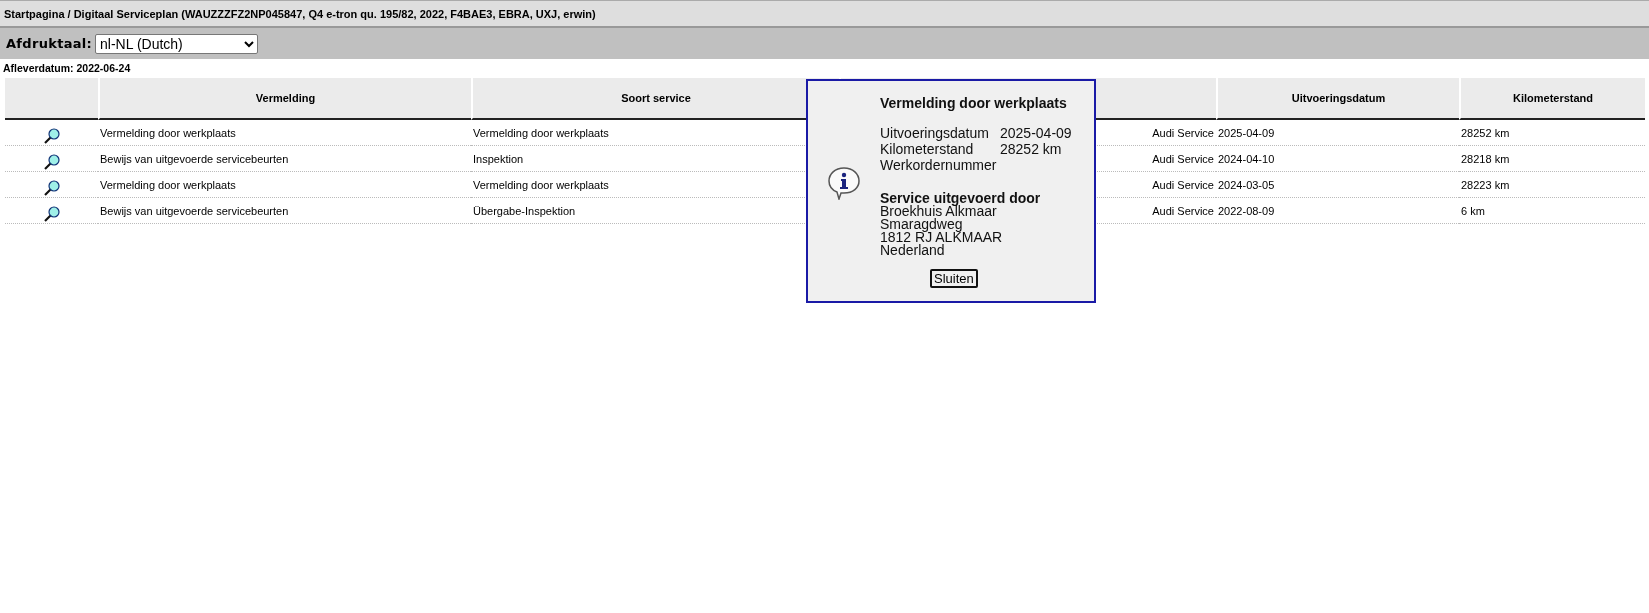  Describe the element at coordinates (954, 278) in the screenshot. I see `close-button: Sluiten` at that location.